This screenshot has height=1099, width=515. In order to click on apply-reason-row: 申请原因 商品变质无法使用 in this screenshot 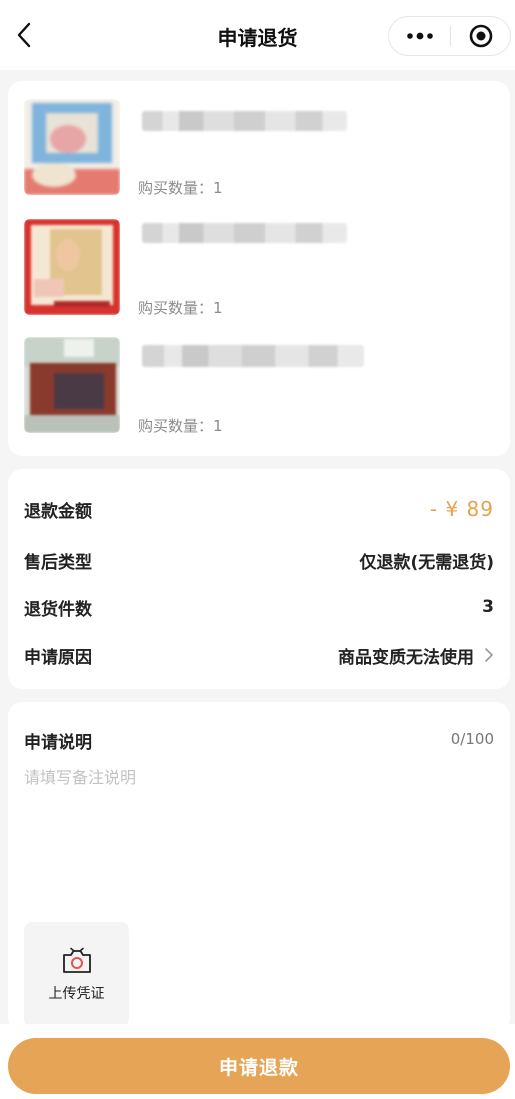, I will do `click(259, 655)`.